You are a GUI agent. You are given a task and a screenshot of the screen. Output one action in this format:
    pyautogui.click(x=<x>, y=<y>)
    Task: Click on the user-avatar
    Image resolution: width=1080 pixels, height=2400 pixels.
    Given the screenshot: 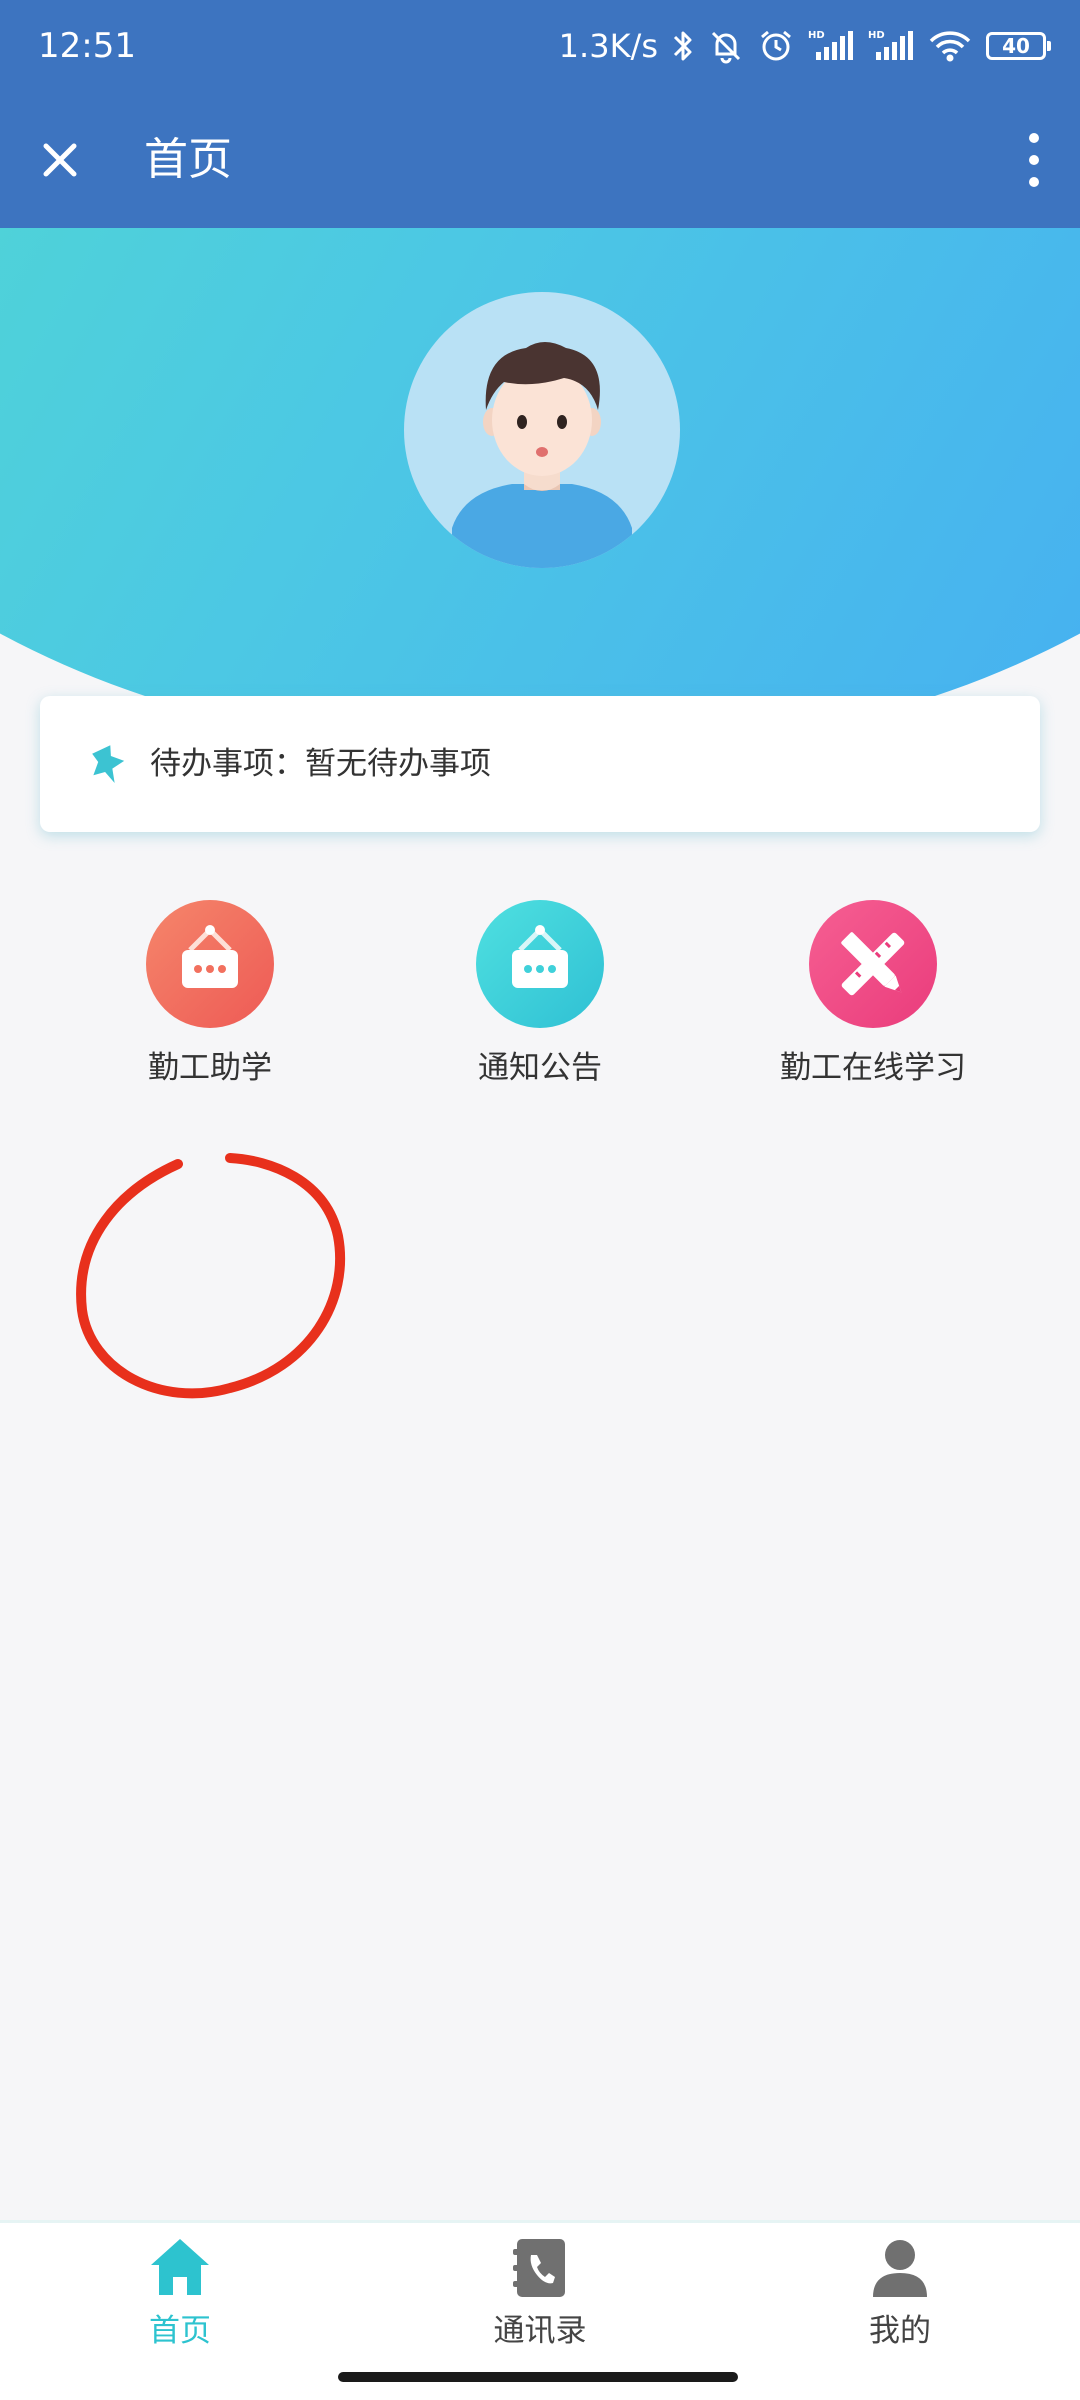 What is the action you would take?
    pyautogui.click(x=542, y=430)
    